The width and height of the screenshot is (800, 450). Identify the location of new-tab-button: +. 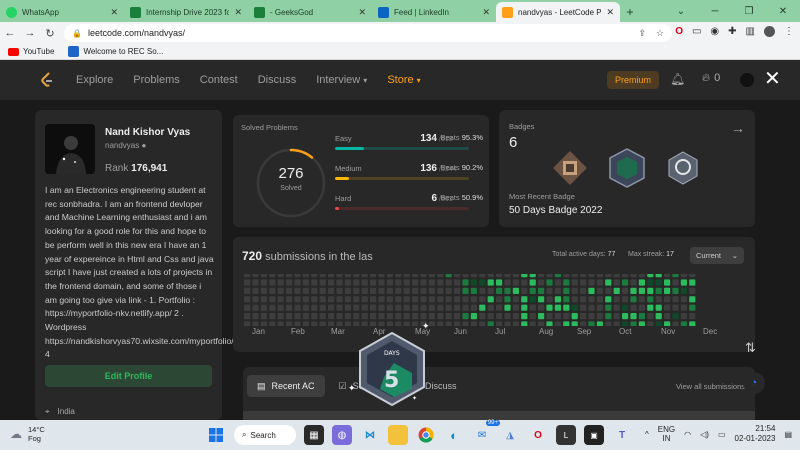
(630, 12).